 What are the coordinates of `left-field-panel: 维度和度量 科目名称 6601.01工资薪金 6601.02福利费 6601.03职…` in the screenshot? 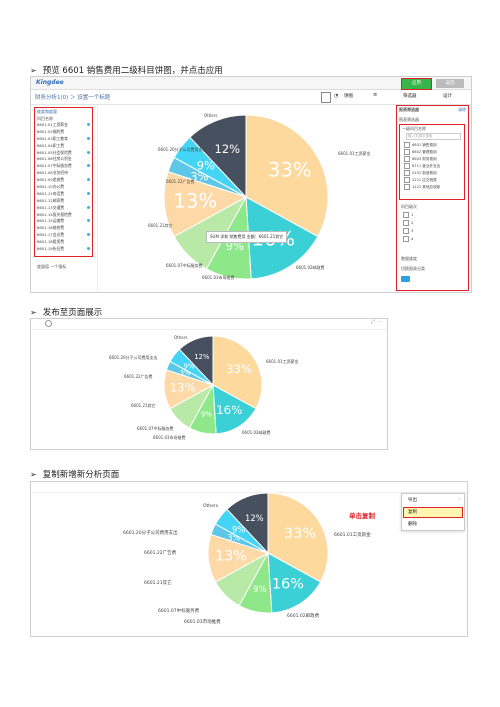 It's located at (63, 182).